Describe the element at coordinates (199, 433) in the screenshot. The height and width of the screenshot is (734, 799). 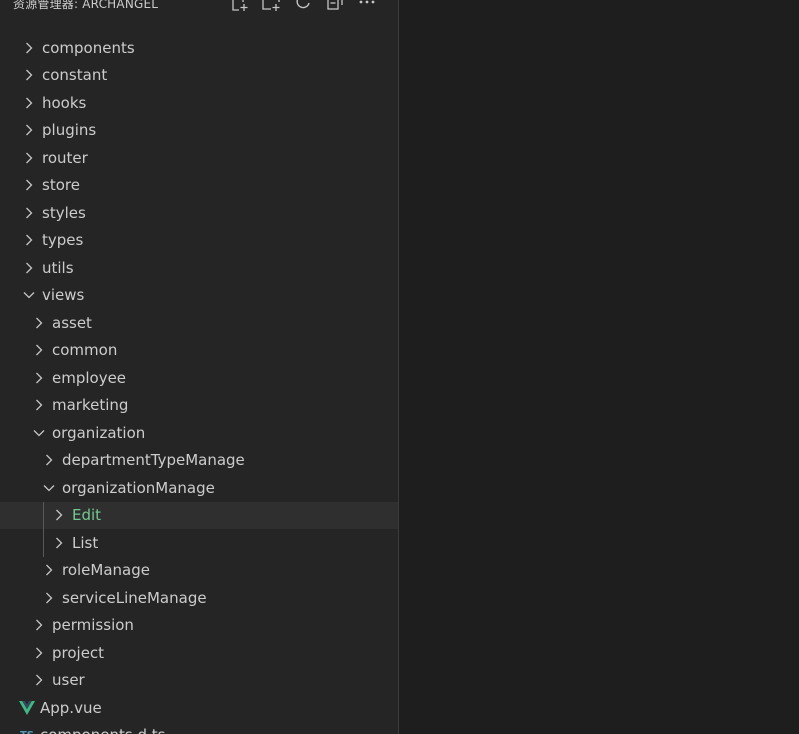
I see `tree-folder-row: organization` at that location.